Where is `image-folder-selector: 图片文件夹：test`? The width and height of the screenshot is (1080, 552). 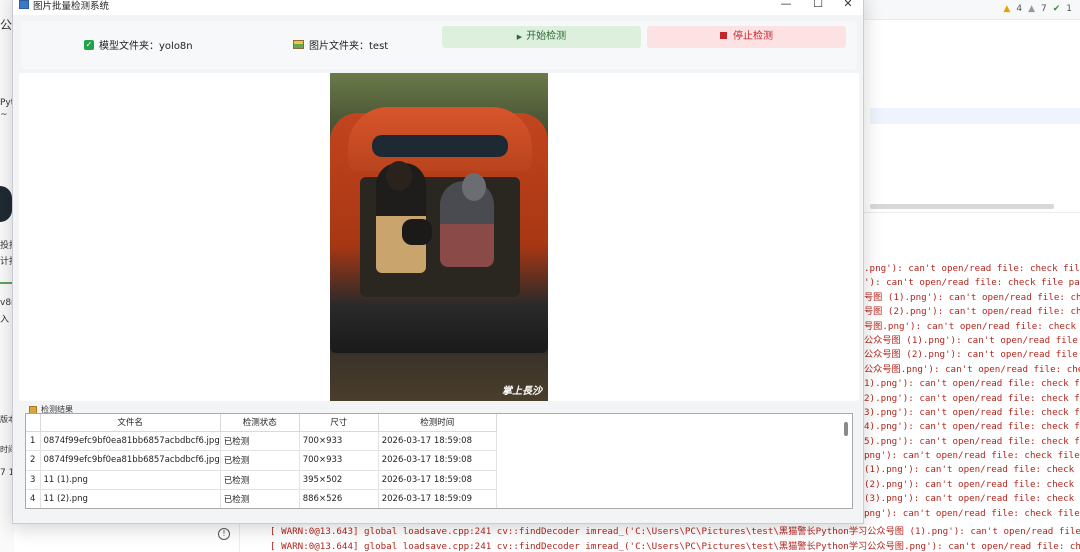
image-folder-selector: 图片文件夹：test is located at coordinates (340, 44).